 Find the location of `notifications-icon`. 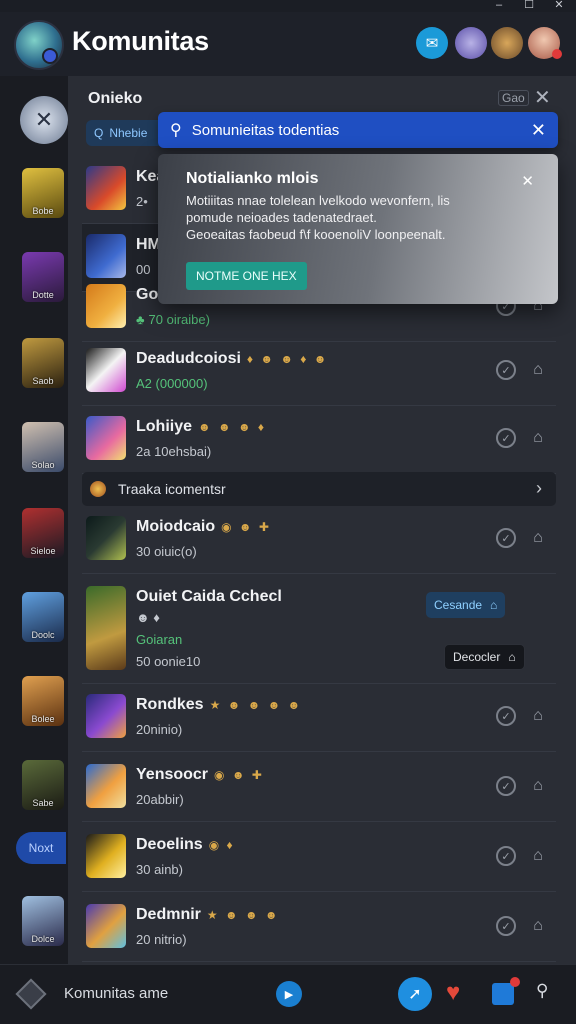

notifications-icon is located at coordinates (506, 991).